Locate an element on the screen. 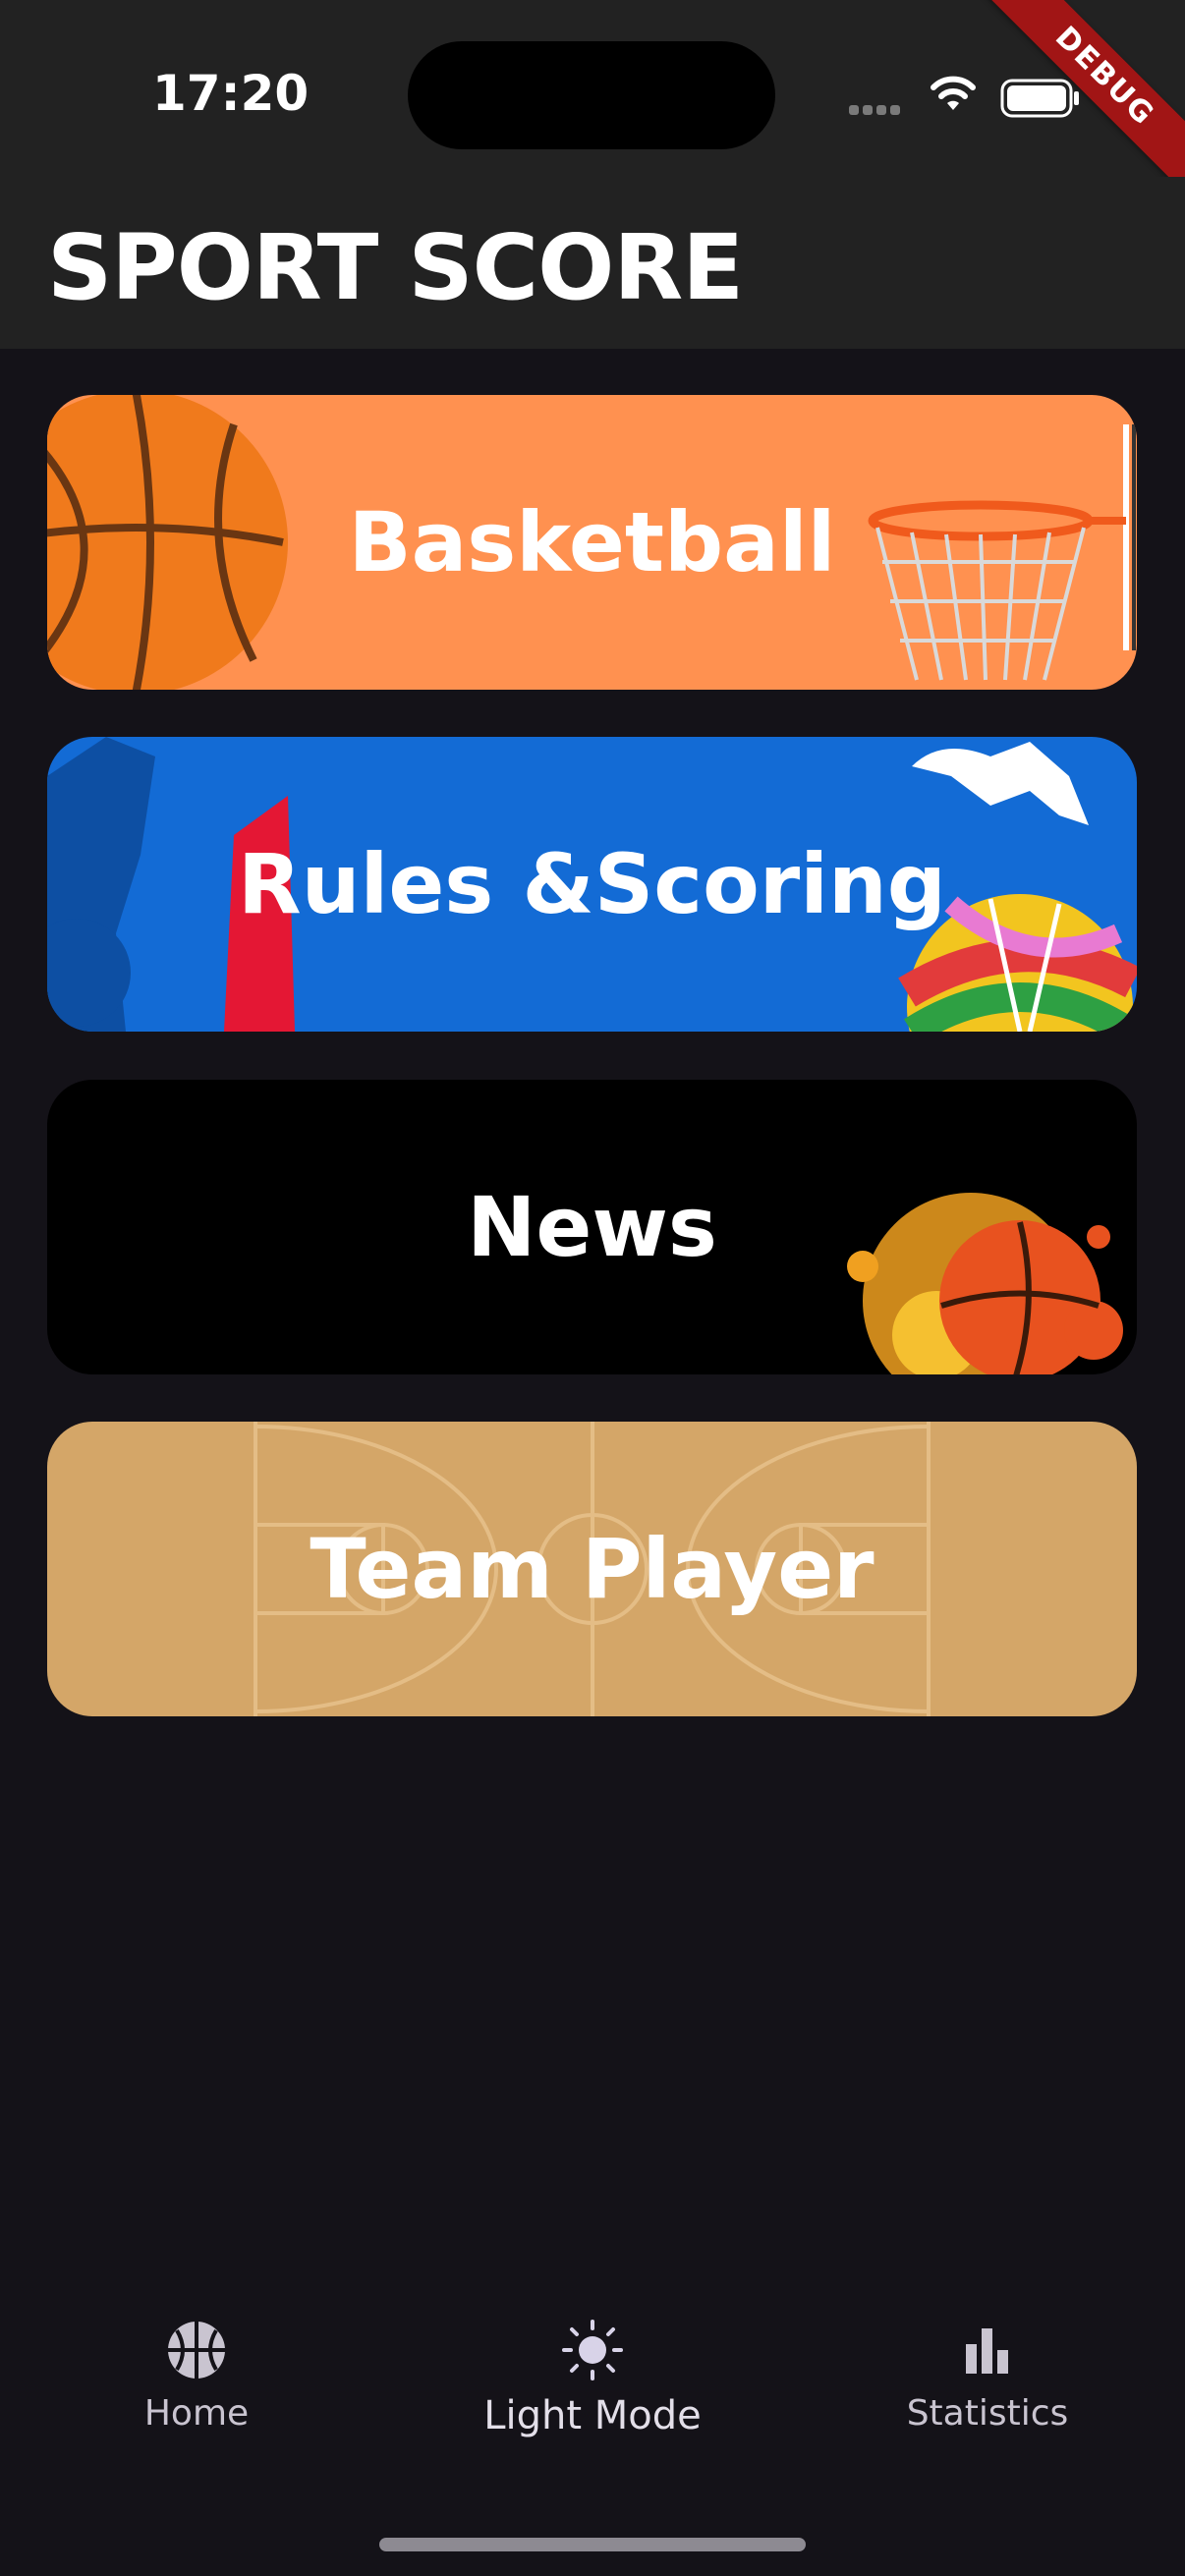  page-title: SPORT SCORE is located at coordinates (396, 267).